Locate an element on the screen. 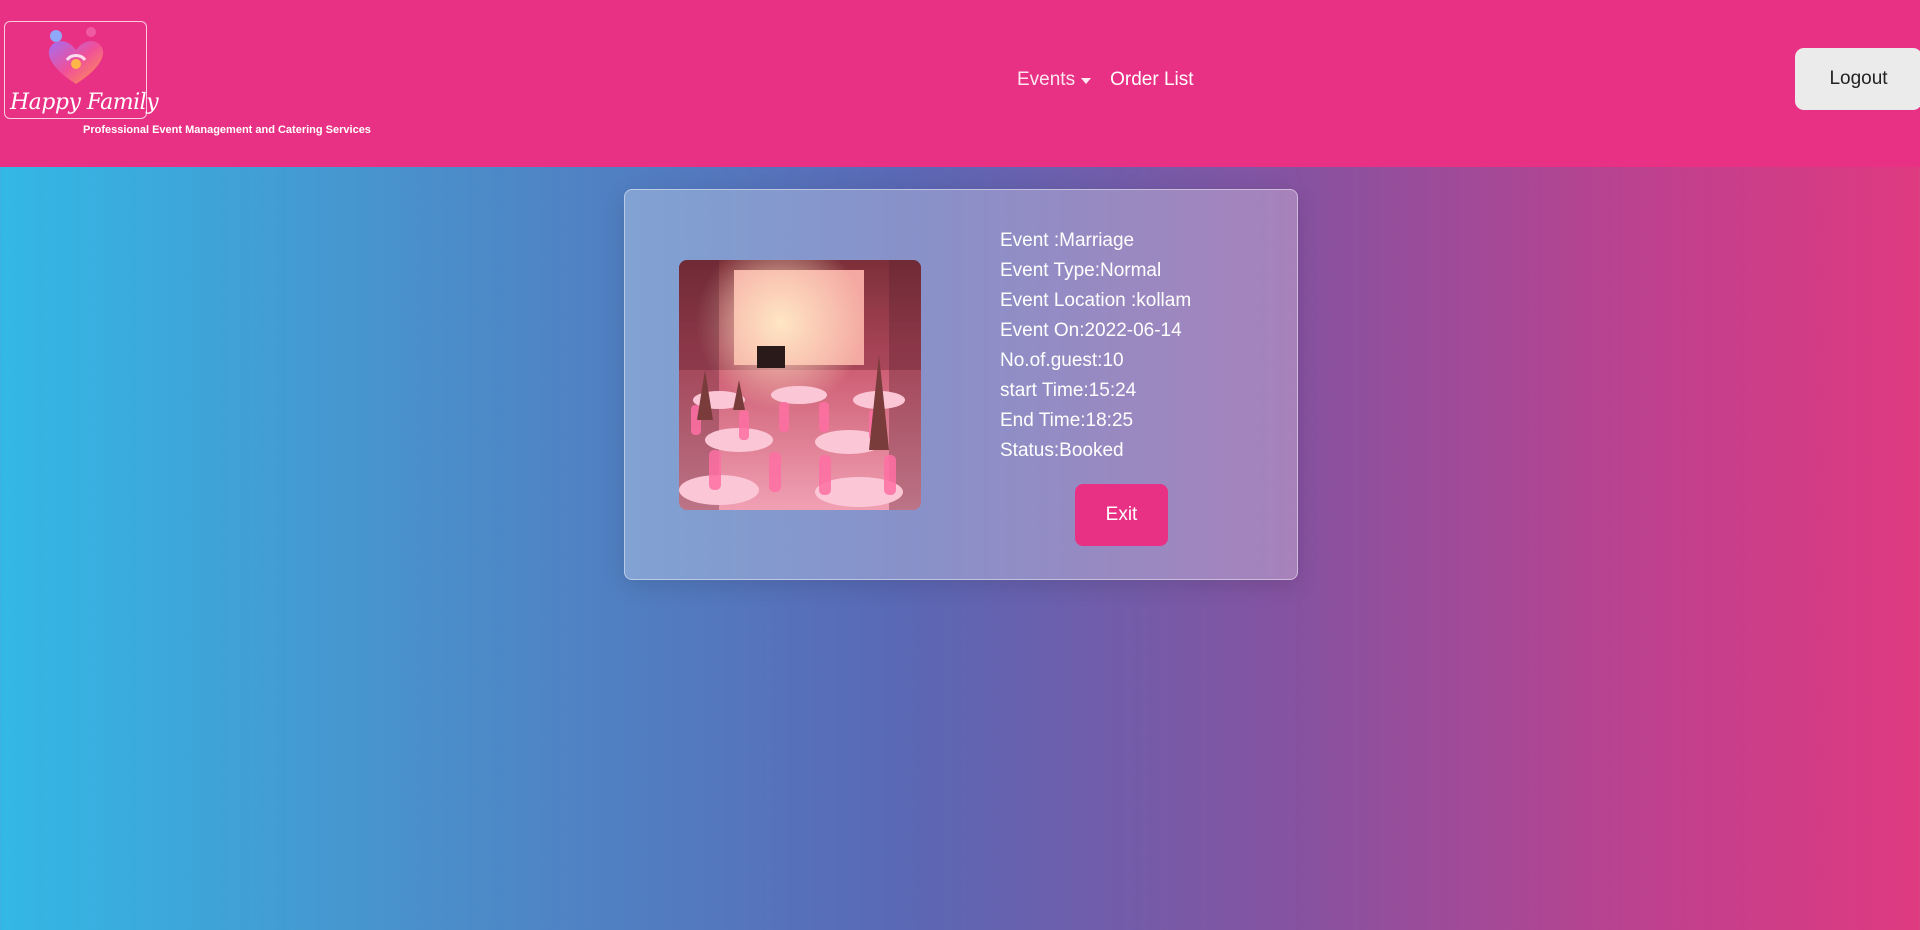  event-location: Event Location :kollam is located at coordinates (1096, 300).